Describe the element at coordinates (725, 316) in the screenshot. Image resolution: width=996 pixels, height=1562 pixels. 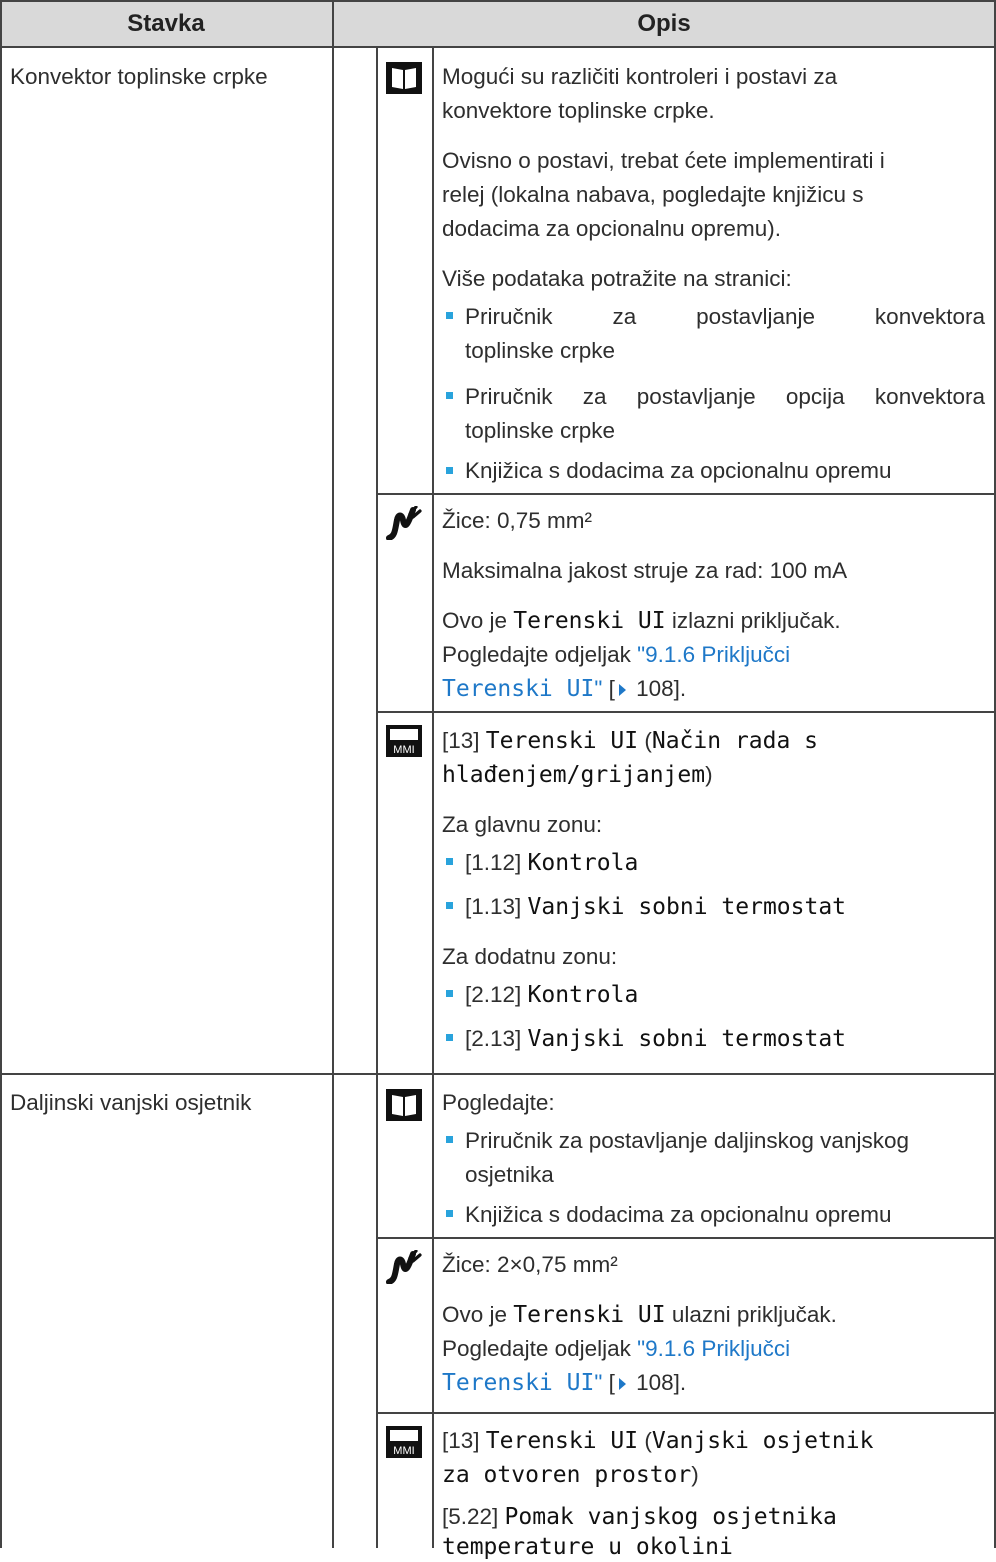
I see `list-item: Priručnik za postavljanje konvektora` at that location.